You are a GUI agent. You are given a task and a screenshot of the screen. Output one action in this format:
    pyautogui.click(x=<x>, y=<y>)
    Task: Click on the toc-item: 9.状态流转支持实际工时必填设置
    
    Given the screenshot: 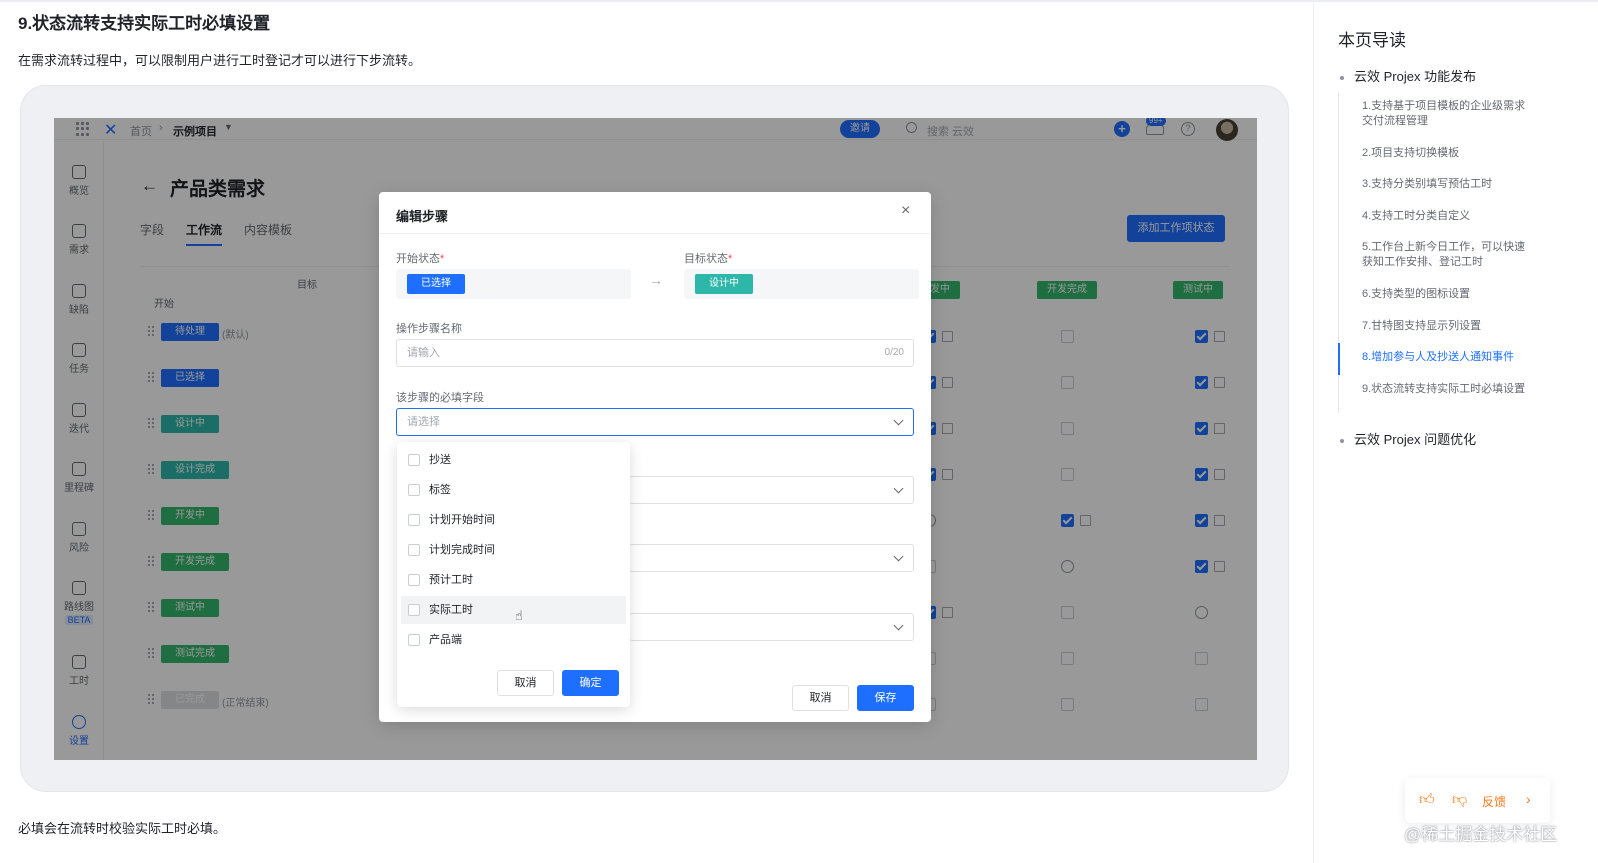 What is the action you would take?
    pyautogui.click(x=1447, y=389)
    